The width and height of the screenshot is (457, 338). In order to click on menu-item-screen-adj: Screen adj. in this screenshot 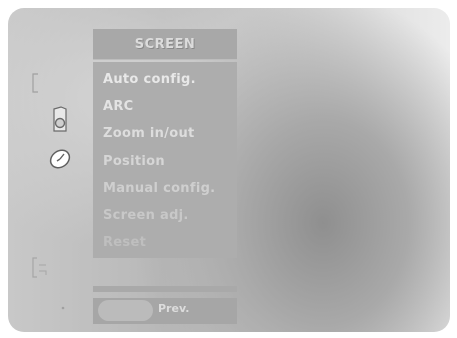, I will do `click(146, 215)`.